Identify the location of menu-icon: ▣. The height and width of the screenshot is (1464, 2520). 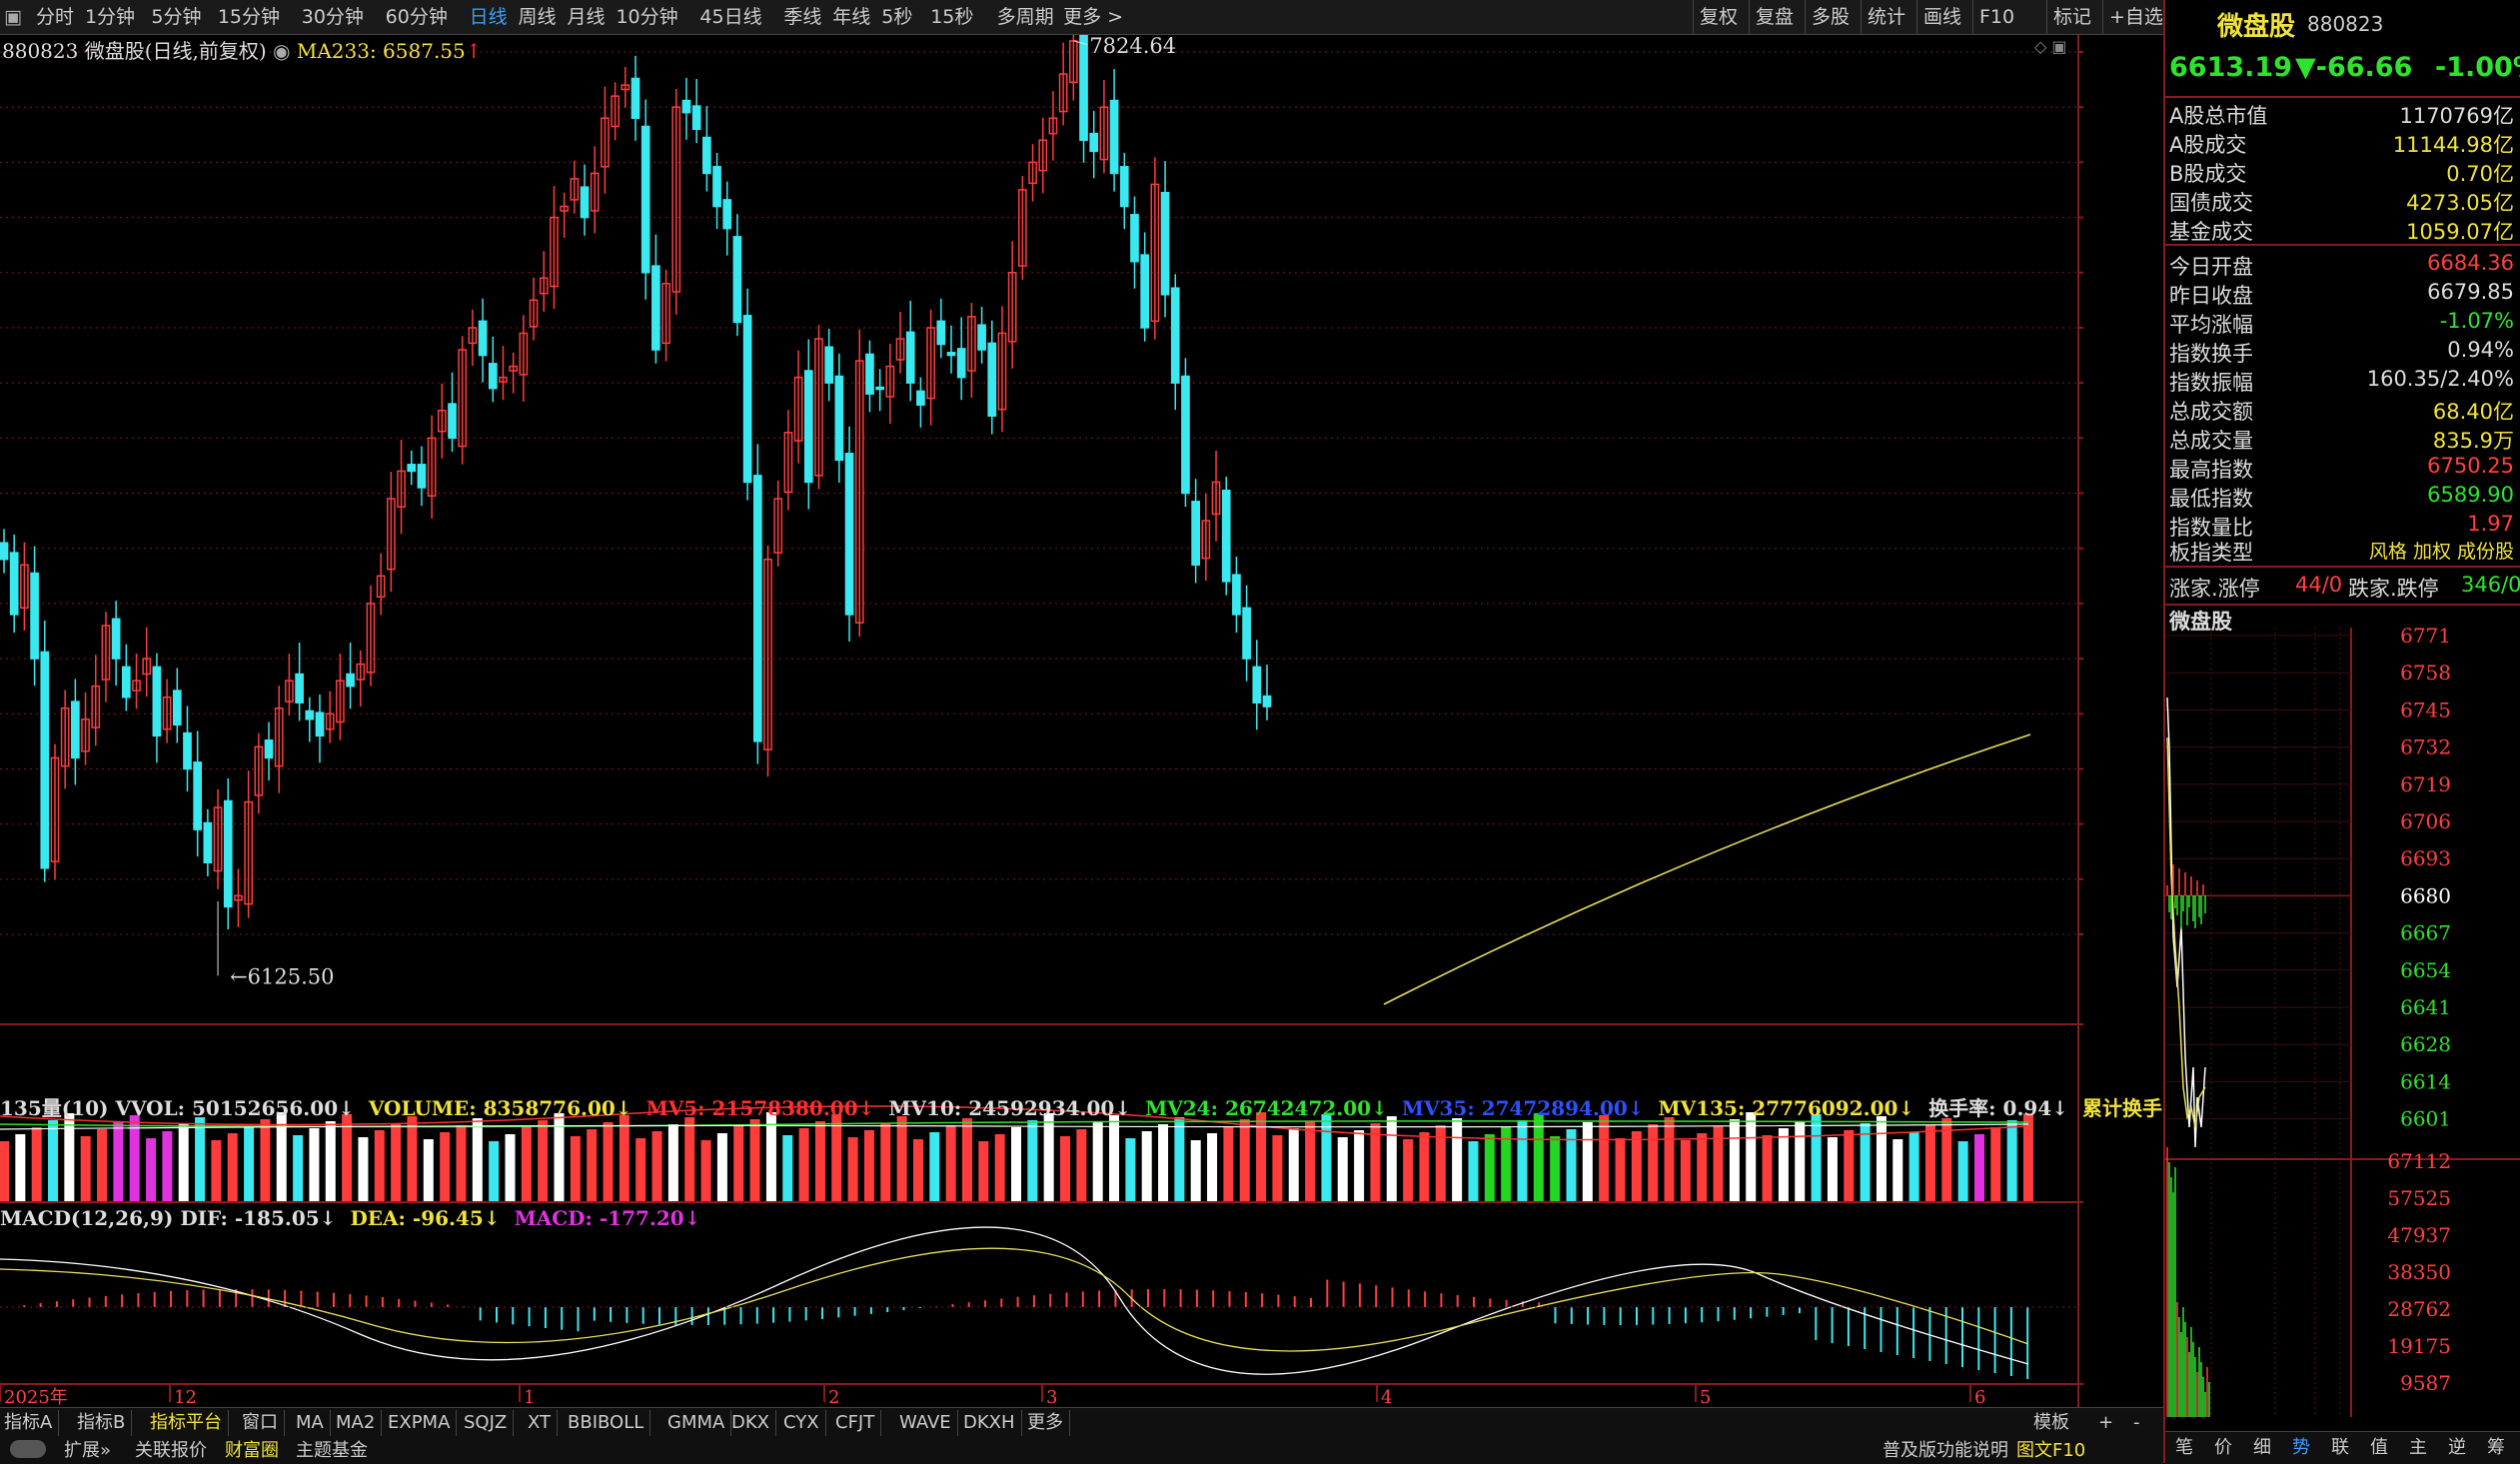
(13, 17).